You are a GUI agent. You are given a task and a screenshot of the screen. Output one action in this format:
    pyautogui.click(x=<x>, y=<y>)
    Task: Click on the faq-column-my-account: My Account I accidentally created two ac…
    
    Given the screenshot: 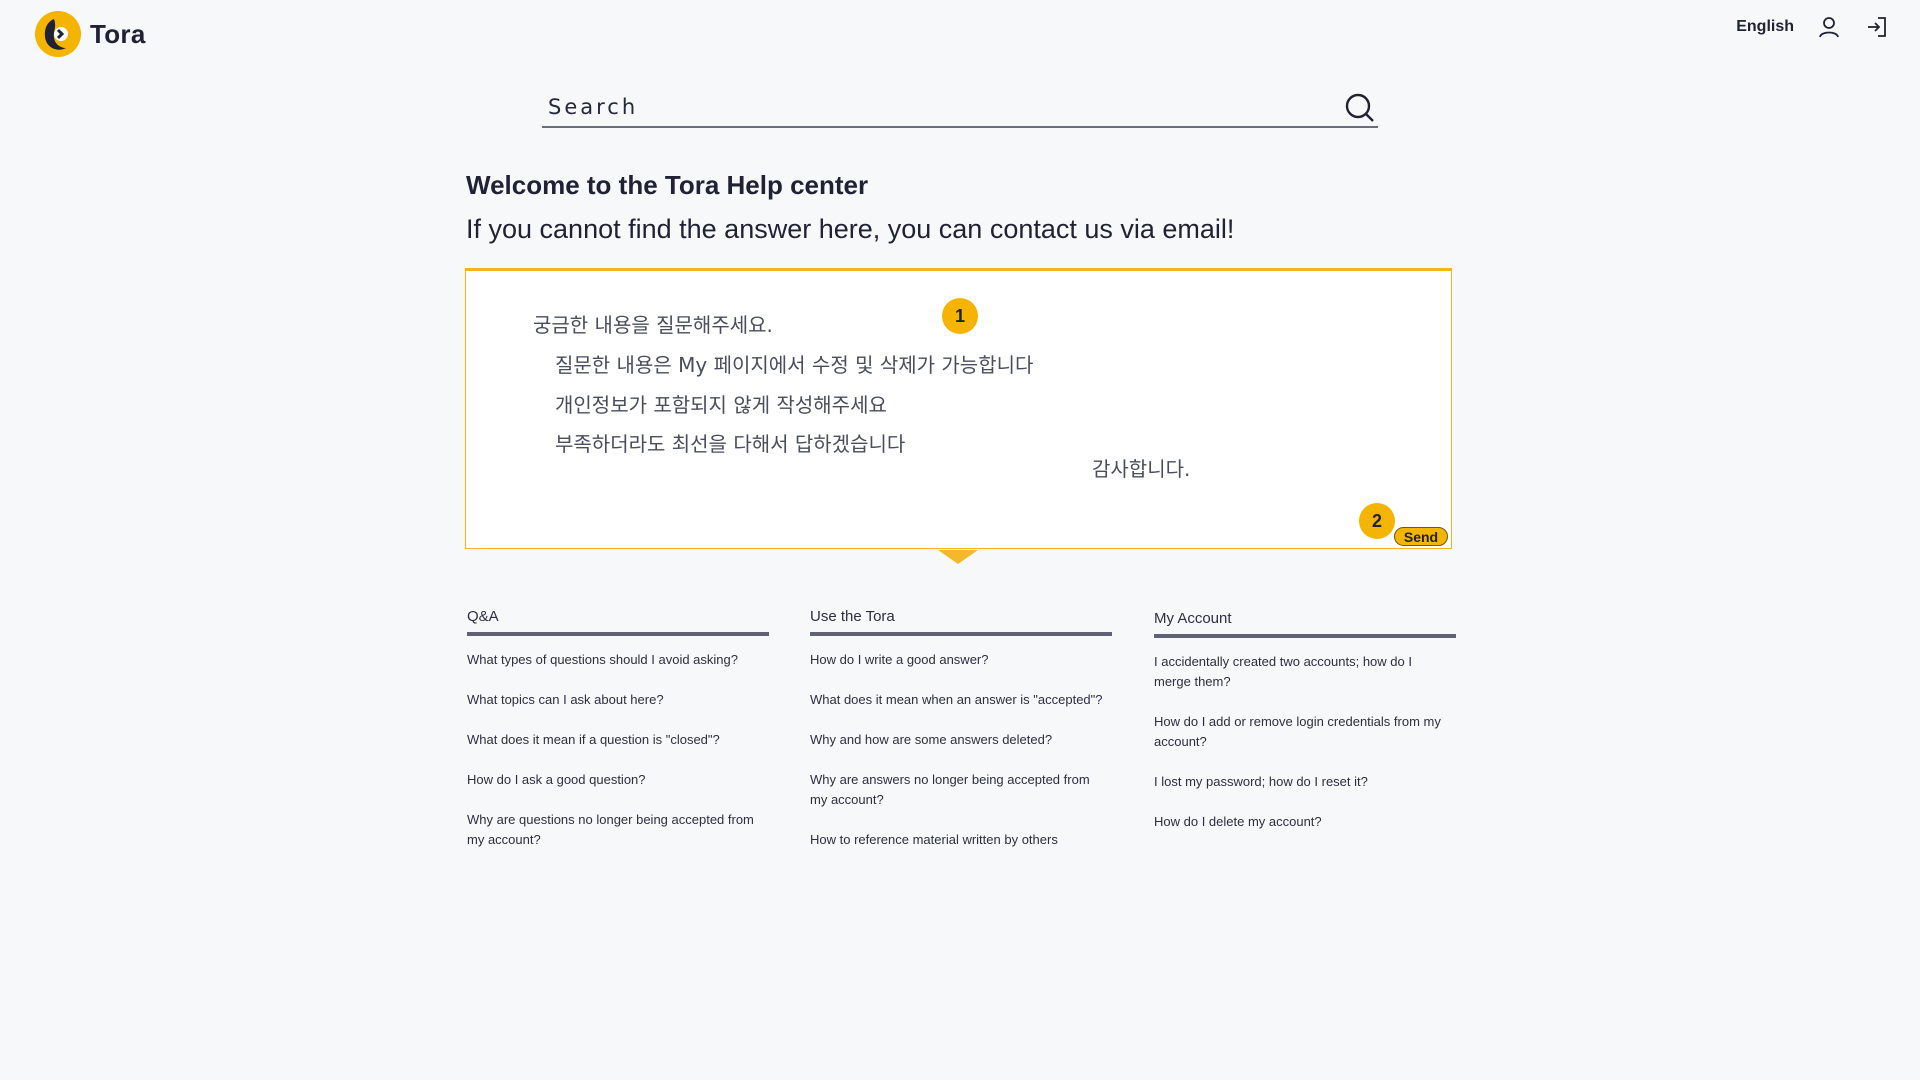 What is the action you would take?
    pyautogui.click(x=1305, y=721)
    